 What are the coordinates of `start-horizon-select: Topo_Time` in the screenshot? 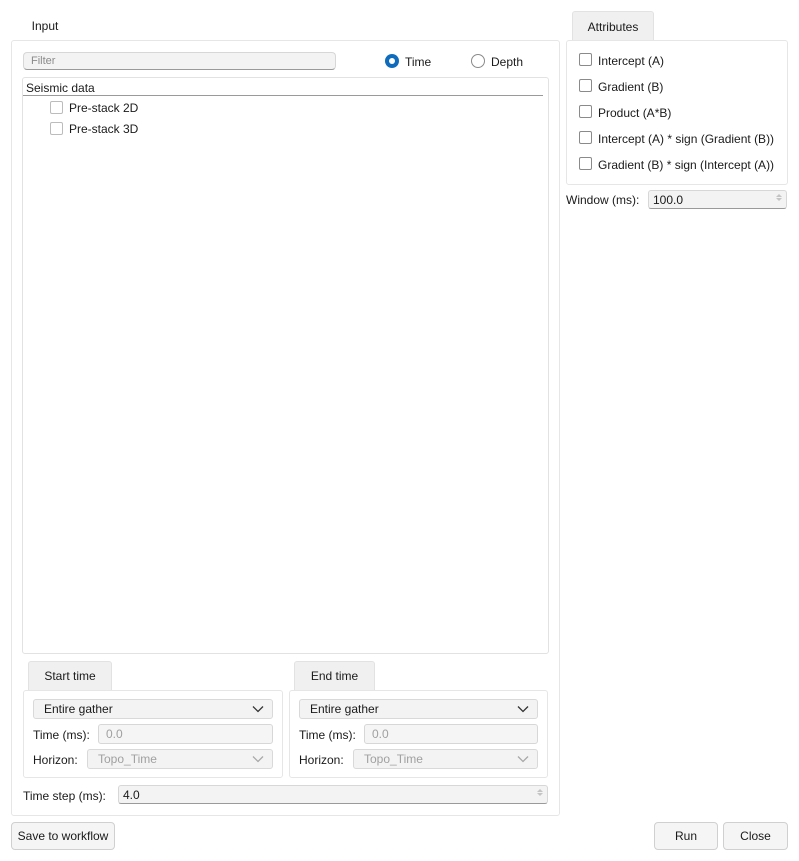 It's located at (180, 759).